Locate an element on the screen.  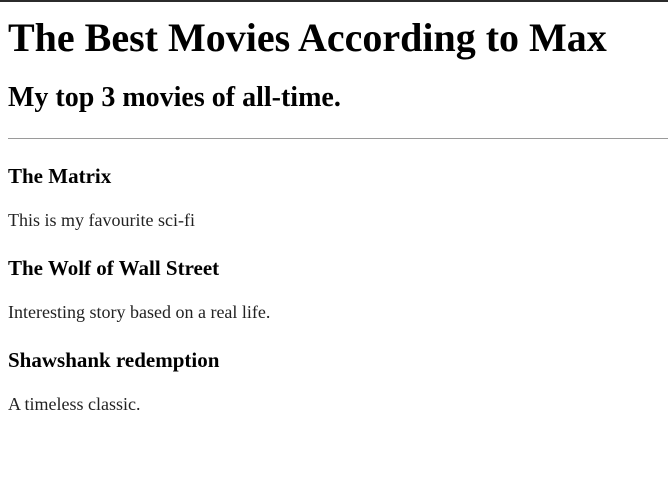
movie-title: Shawshank redemption is located at coordinates (114, 360).